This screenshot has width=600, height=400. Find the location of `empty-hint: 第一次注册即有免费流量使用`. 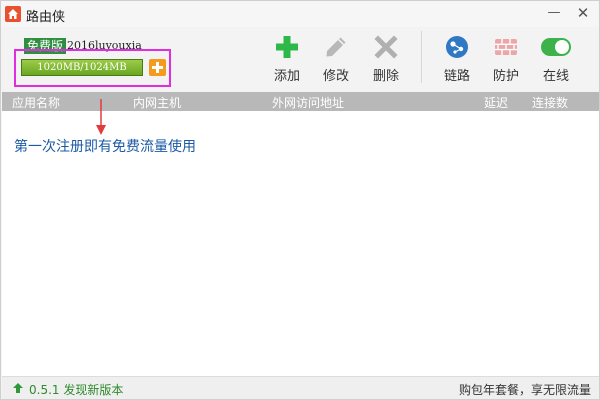

empty-hint: 第一次注册即有免费流量使用 is located at coordinates (105, 147).